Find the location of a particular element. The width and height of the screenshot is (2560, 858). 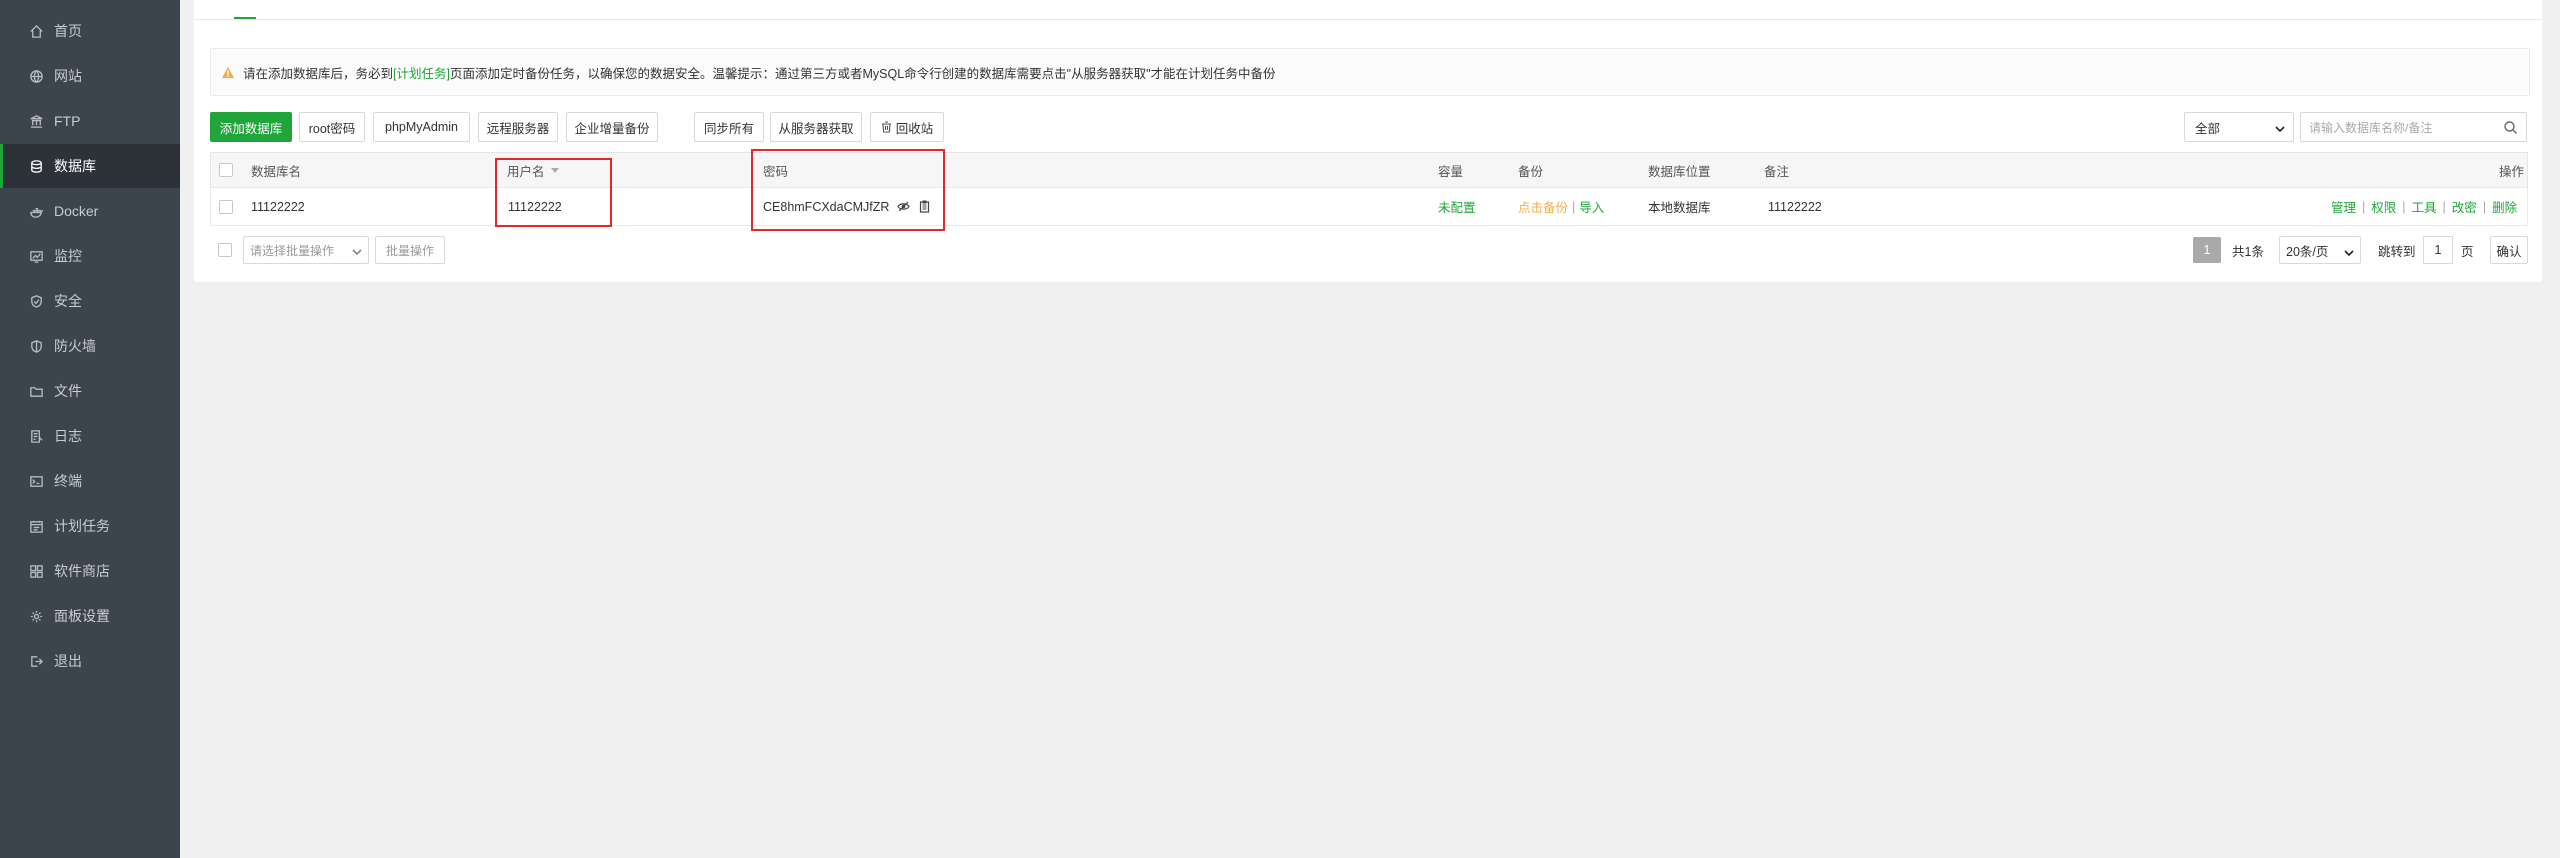

jump-to-label: 跳转到 is located at coordinates (2397, 251).